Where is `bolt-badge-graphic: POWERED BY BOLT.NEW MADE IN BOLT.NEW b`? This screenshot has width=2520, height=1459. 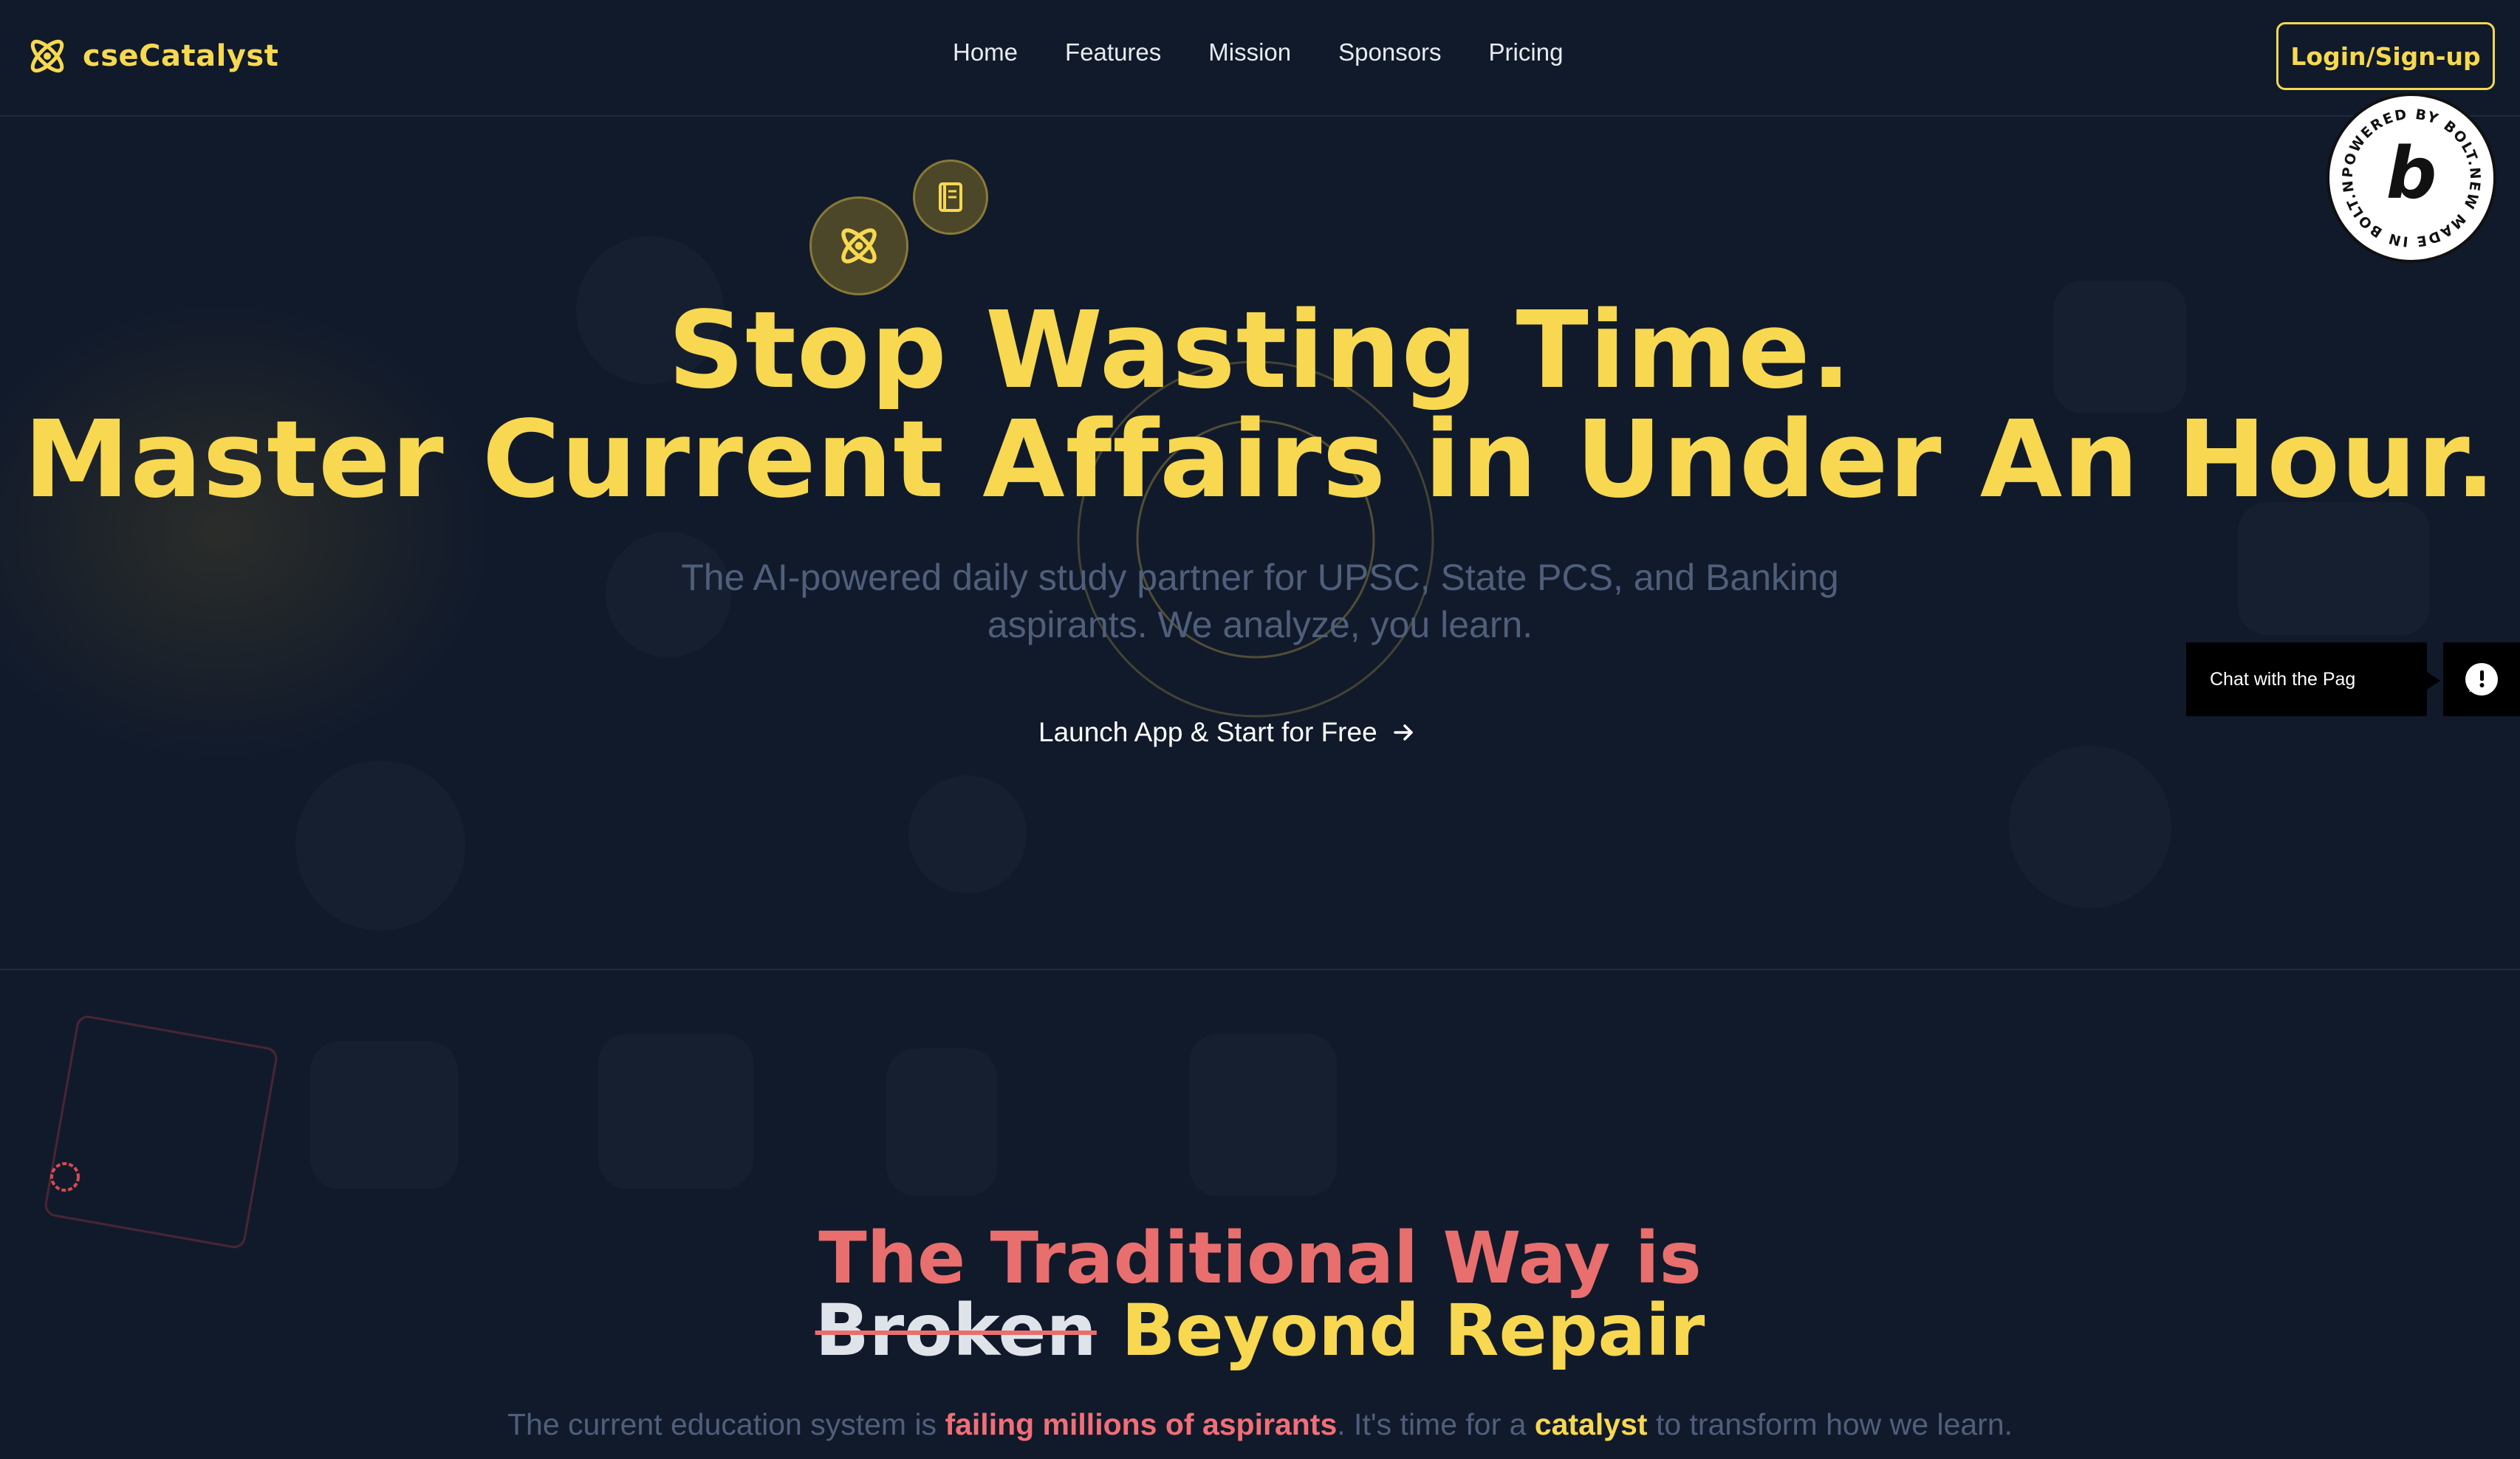 bolt-badge-graphic: POWERED BY BOLT.NEW MADE IN BOLT.NEW b is located at coordinates (2401, 166).